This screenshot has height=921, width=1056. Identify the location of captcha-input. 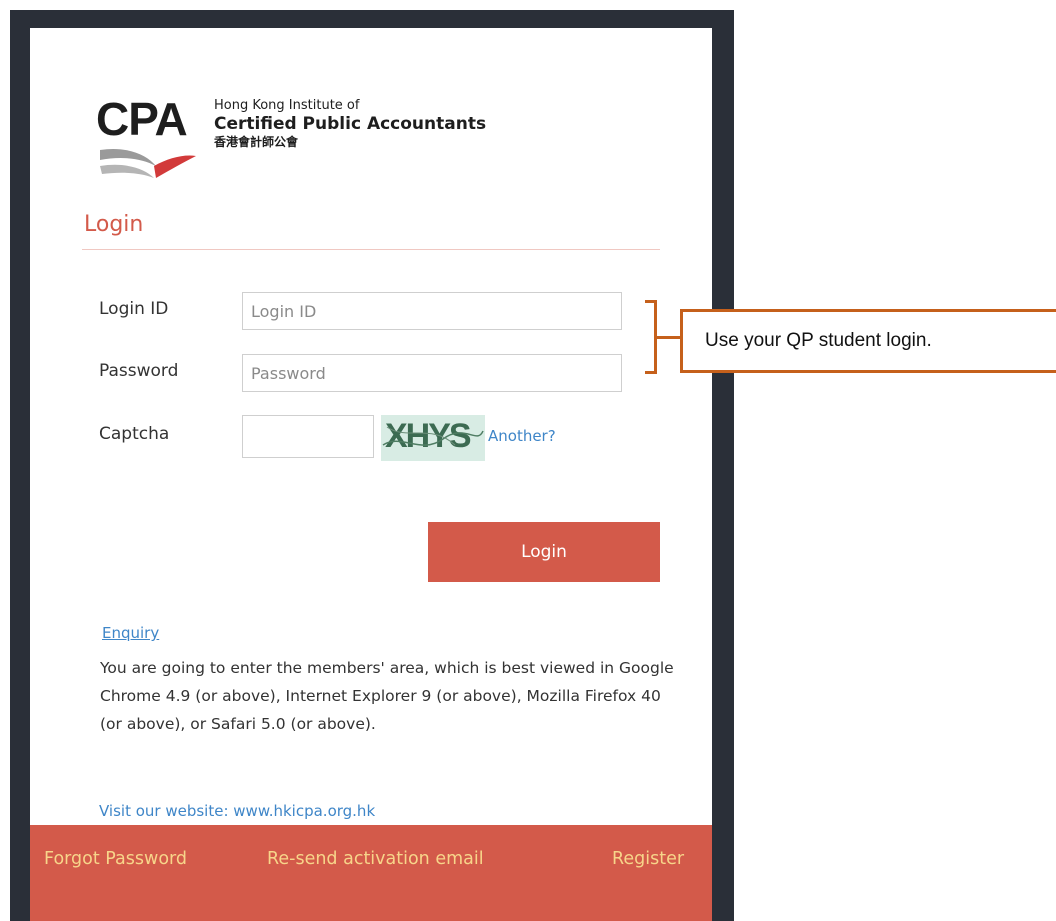
(308, 436).